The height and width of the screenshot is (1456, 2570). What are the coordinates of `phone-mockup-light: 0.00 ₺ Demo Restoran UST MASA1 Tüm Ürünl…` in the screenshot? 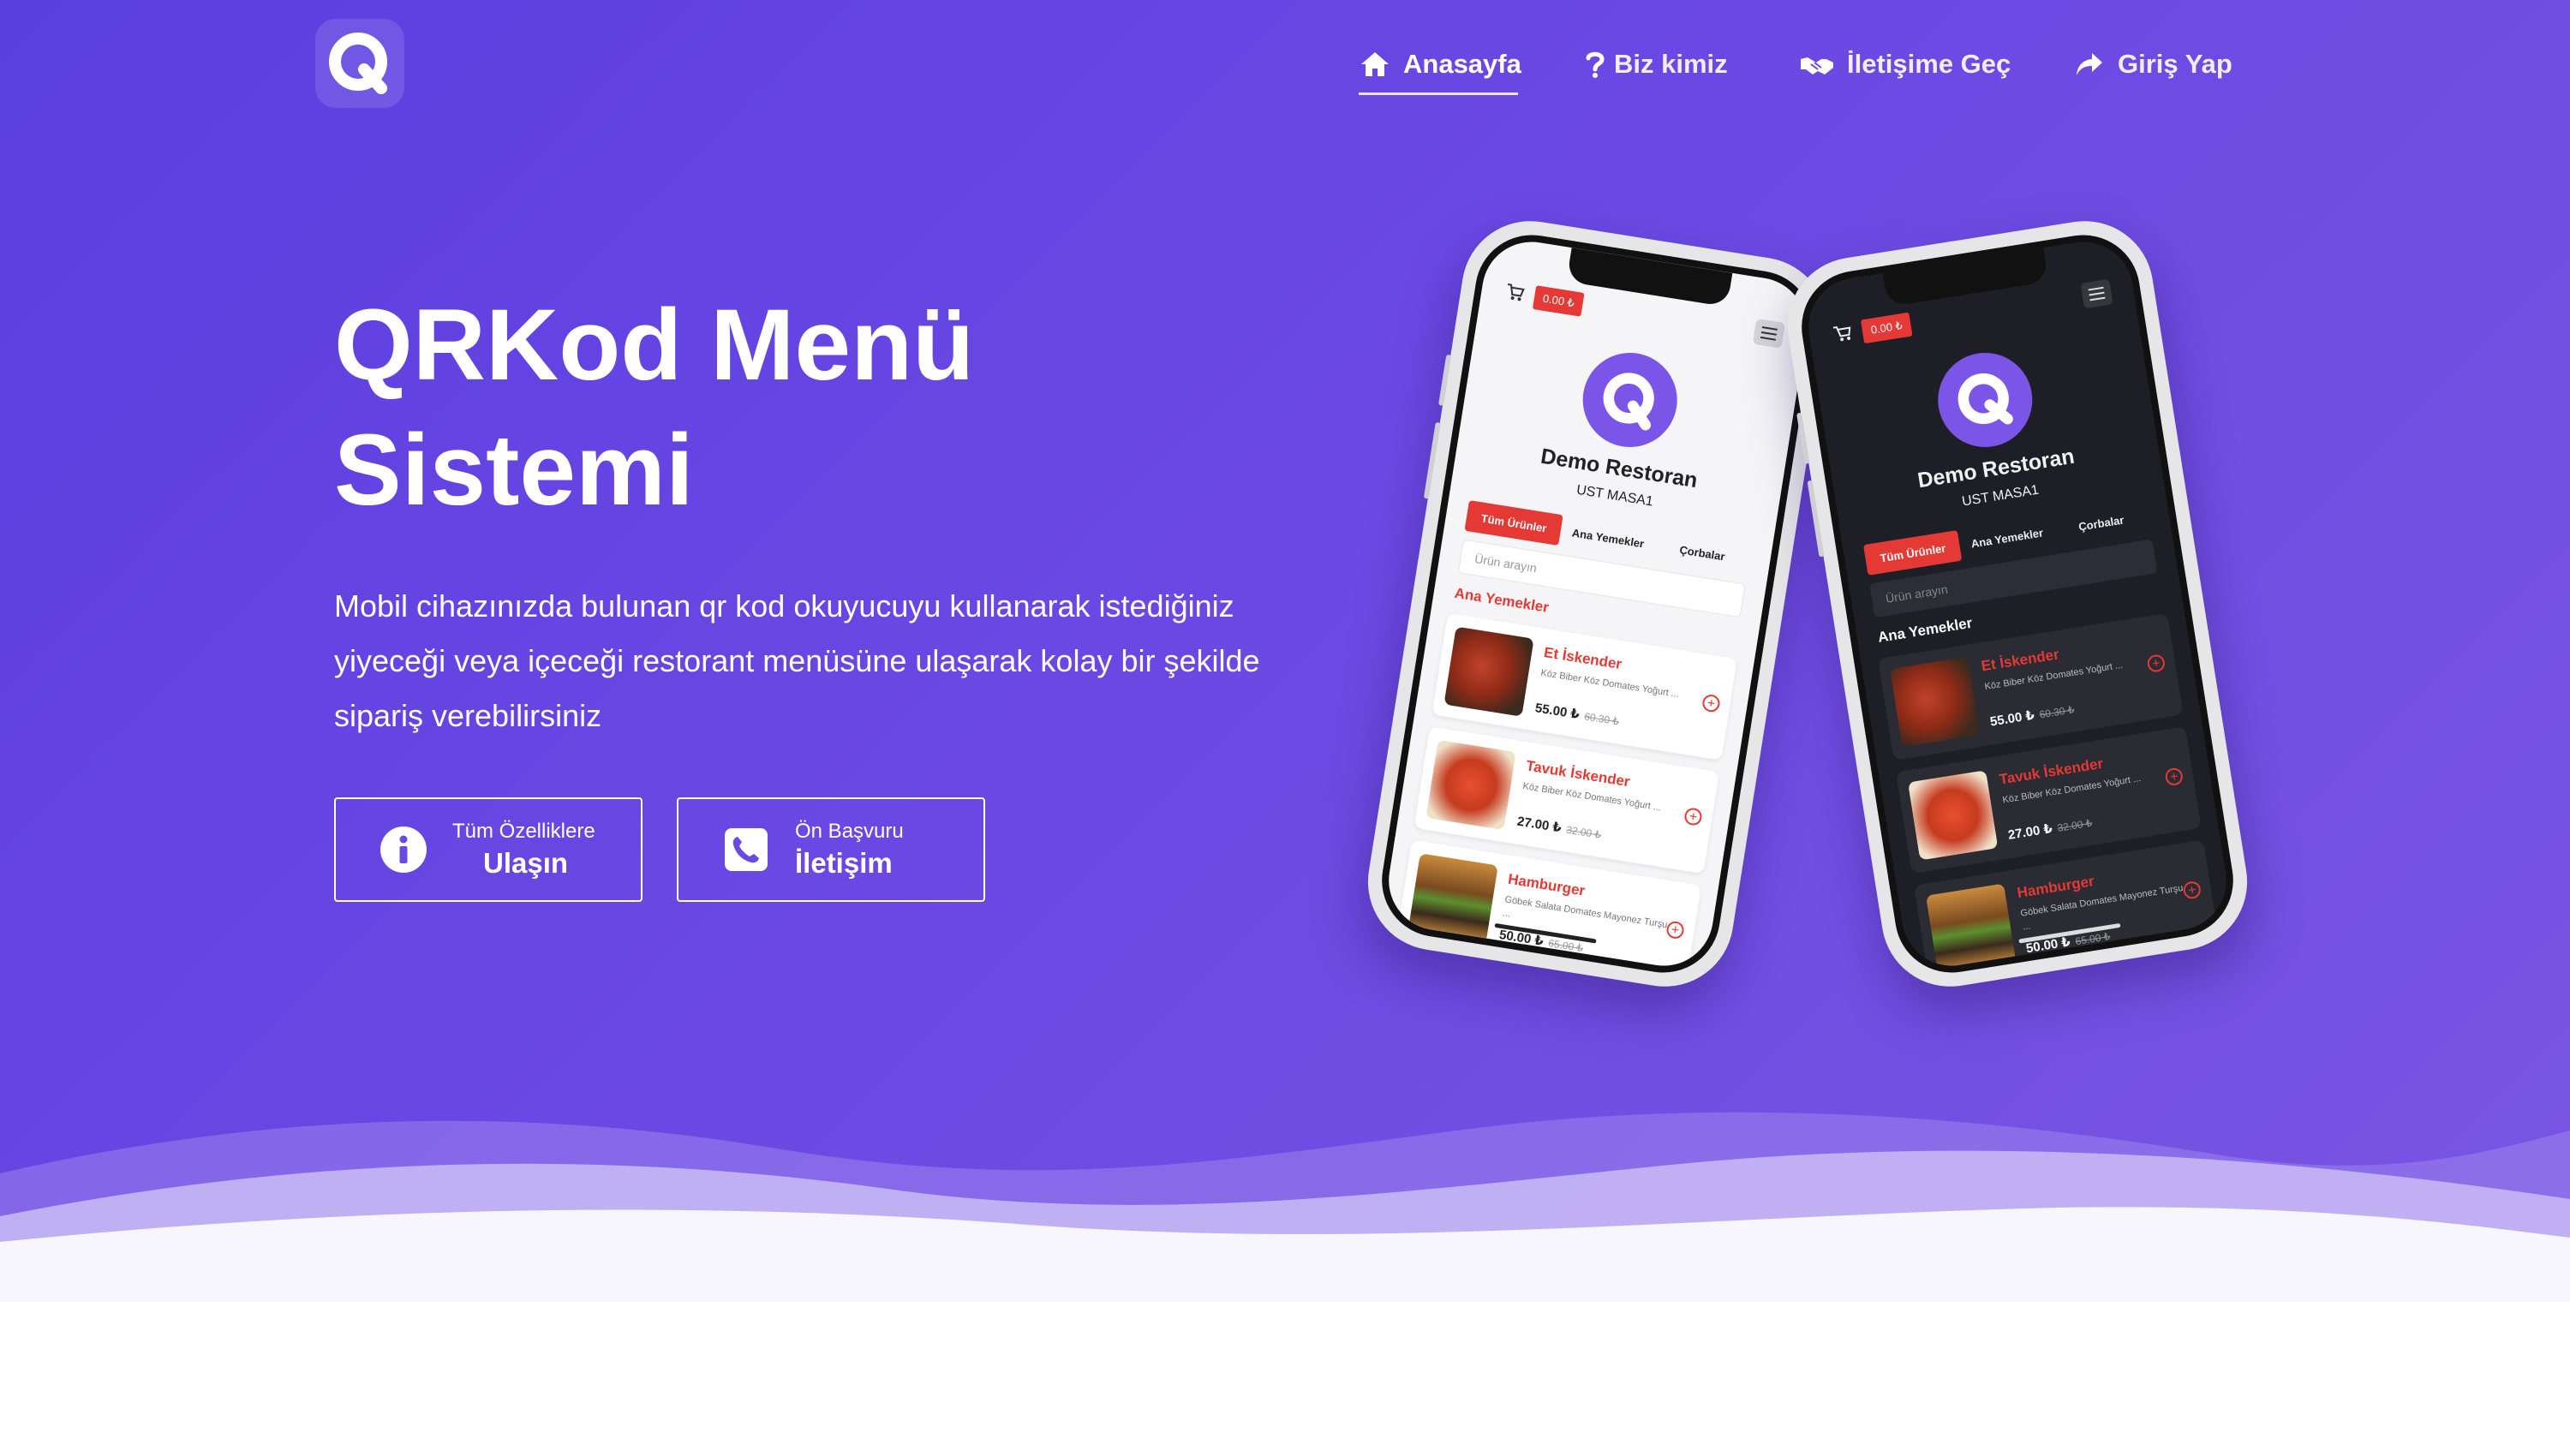 It's located at (1598, 604).